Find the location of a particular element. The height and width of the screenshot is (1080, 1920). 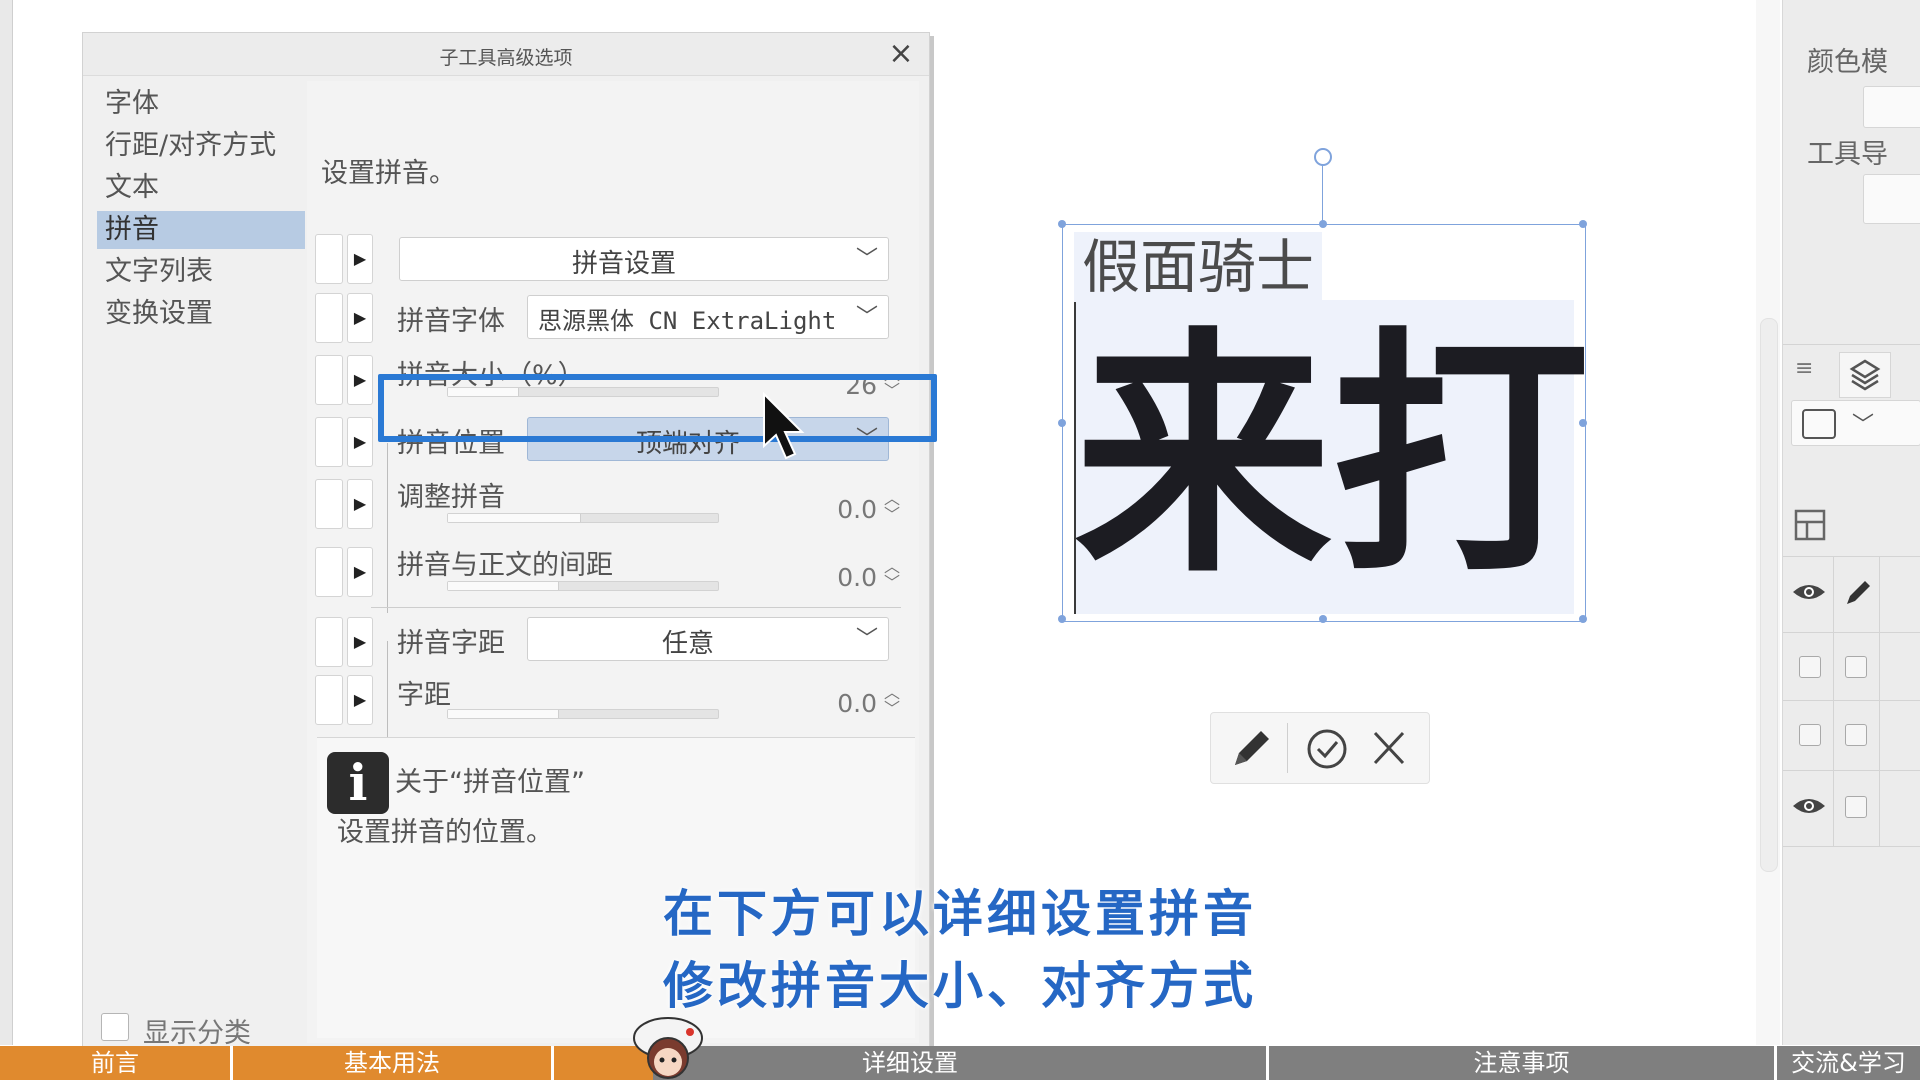

chapter-notes: 注意事项 is located at coordinates (1521, 1063).